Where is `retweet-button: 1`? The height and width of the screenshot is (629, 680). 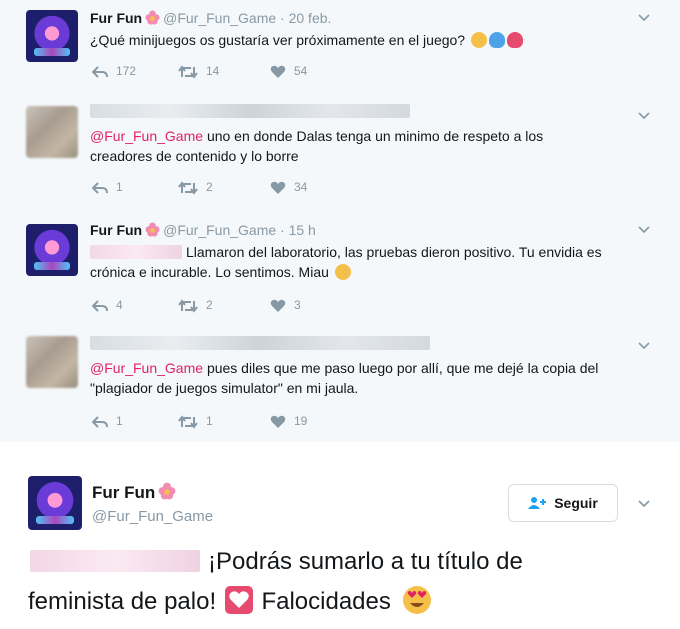
retweet-button: 1 is located at coordinates (195, 421).